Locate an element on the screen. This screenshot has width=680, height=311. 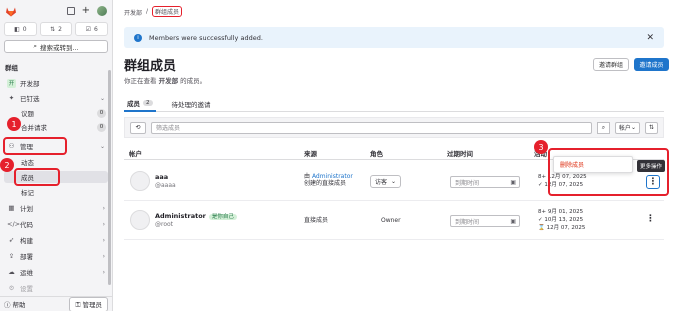
sidebar-item-code: </> 代码 › is located at coordinates (56, 224).